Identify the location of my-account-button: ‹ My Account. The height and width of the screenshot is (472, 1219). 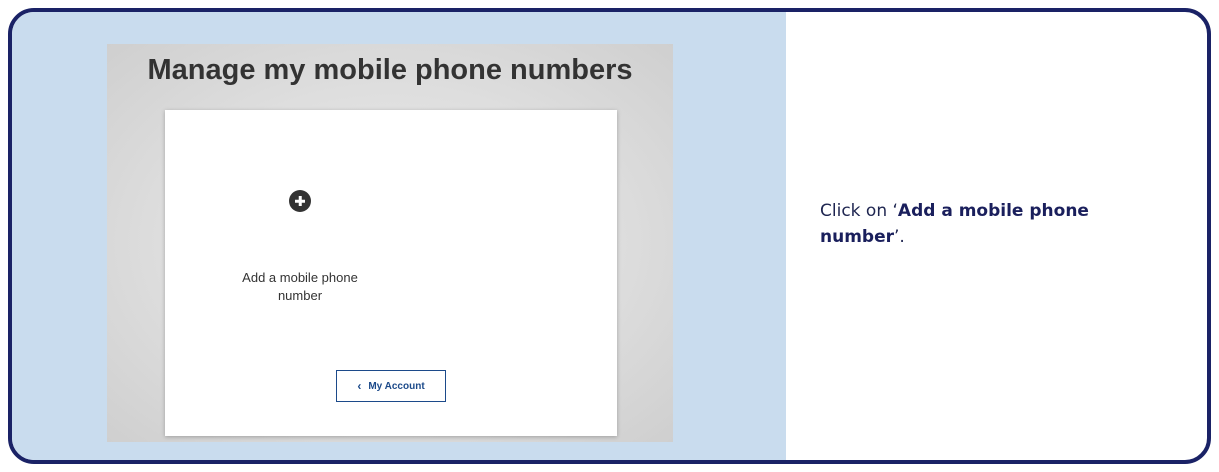
(391, 386).